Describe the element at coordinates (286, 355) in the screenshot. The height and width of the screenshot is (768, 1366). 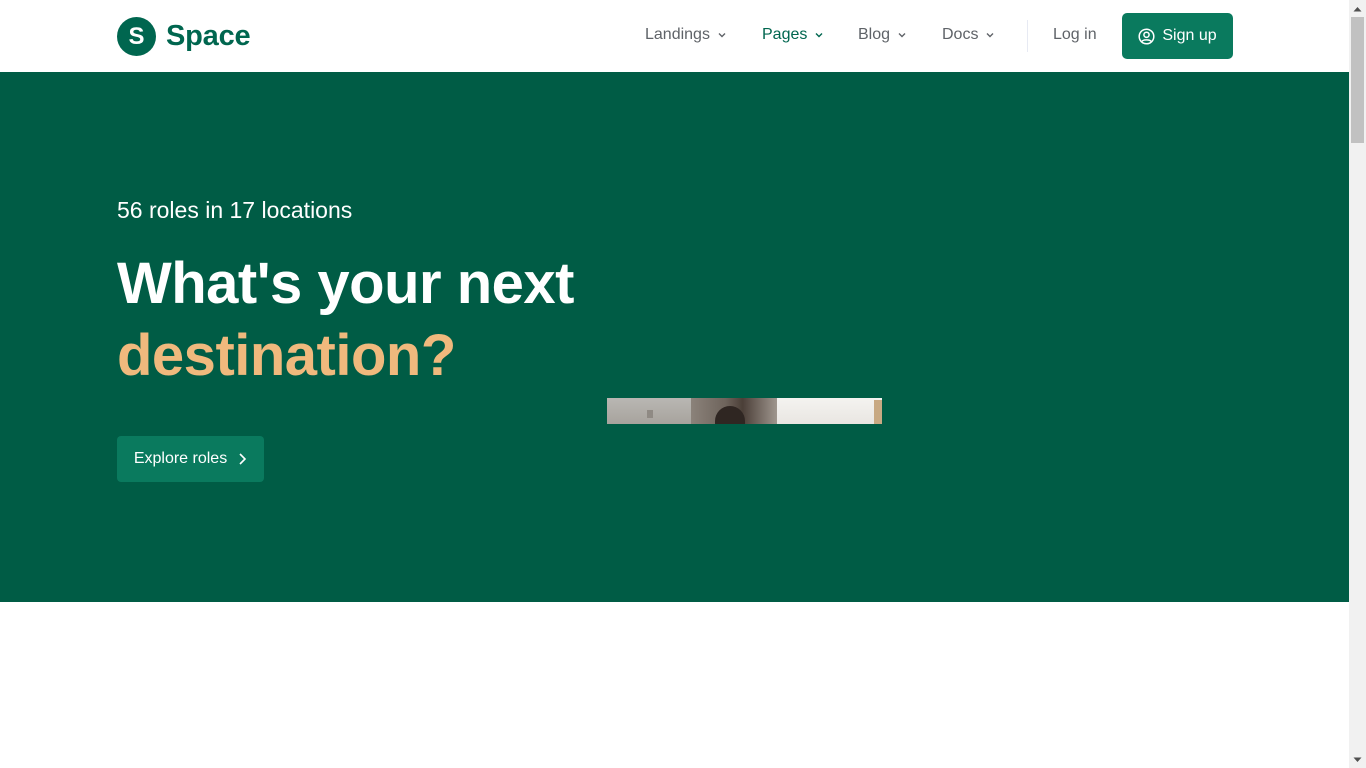
I see `hero-title-line2: destination?` at that location.